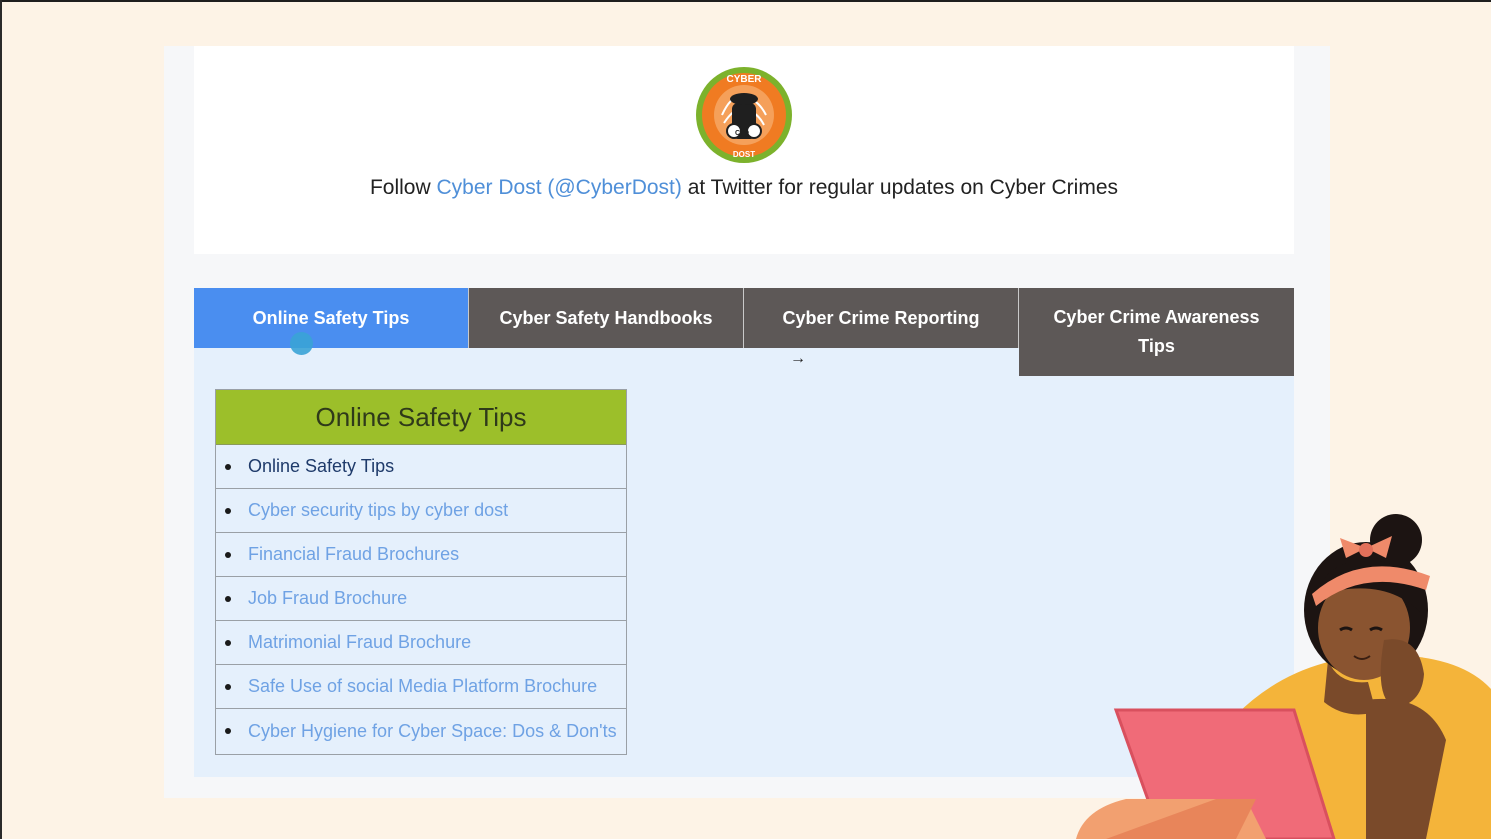  What do you see at coordinates (328, 598) in the screenshot?
I see `list-item-label: Job Fraud Brochure` at bounding box center [328, 598].